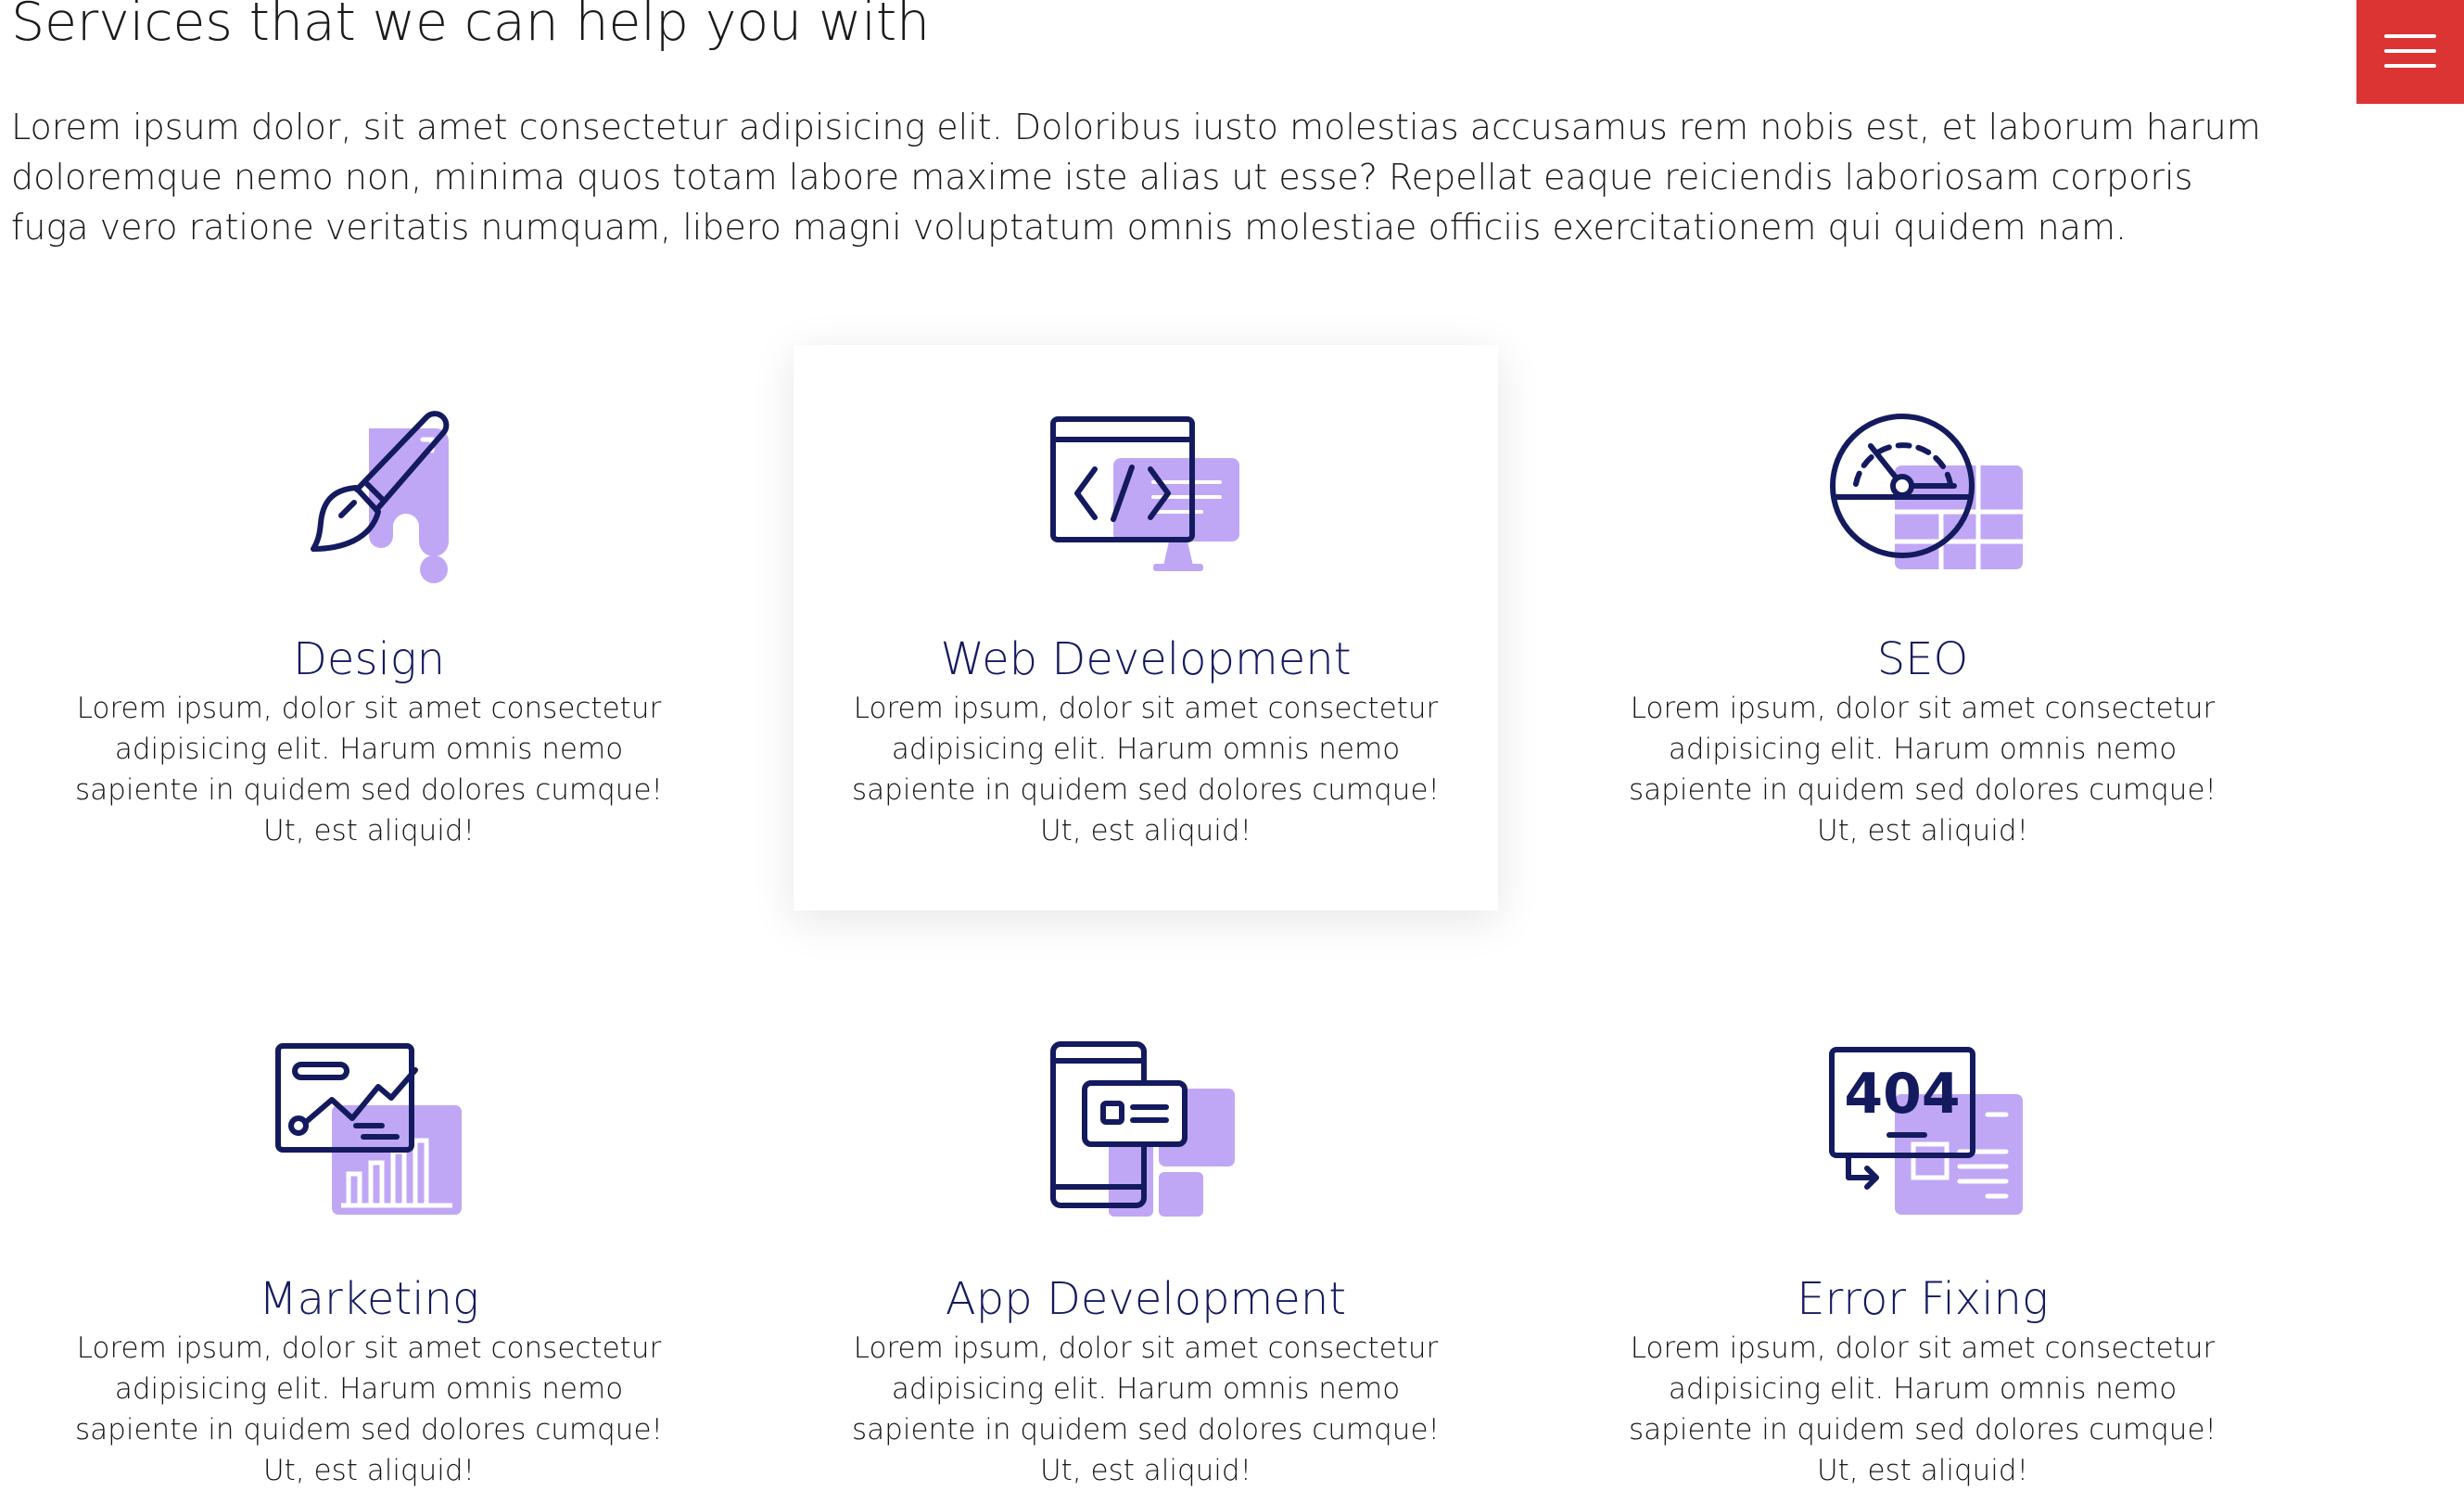 The image size is (2464, 1504). I want to click on service-title: App Development, so click(1146, 1299).